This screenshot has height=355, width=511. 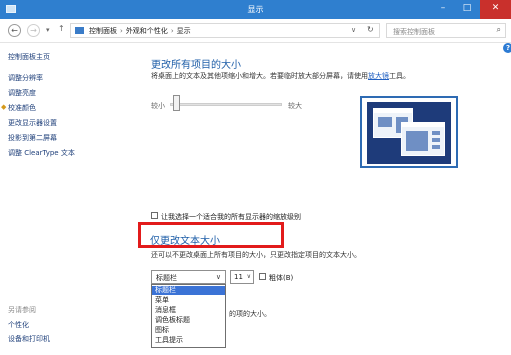 I want to click on up-arrow-icon: ↑, so click(x=61, y=28).